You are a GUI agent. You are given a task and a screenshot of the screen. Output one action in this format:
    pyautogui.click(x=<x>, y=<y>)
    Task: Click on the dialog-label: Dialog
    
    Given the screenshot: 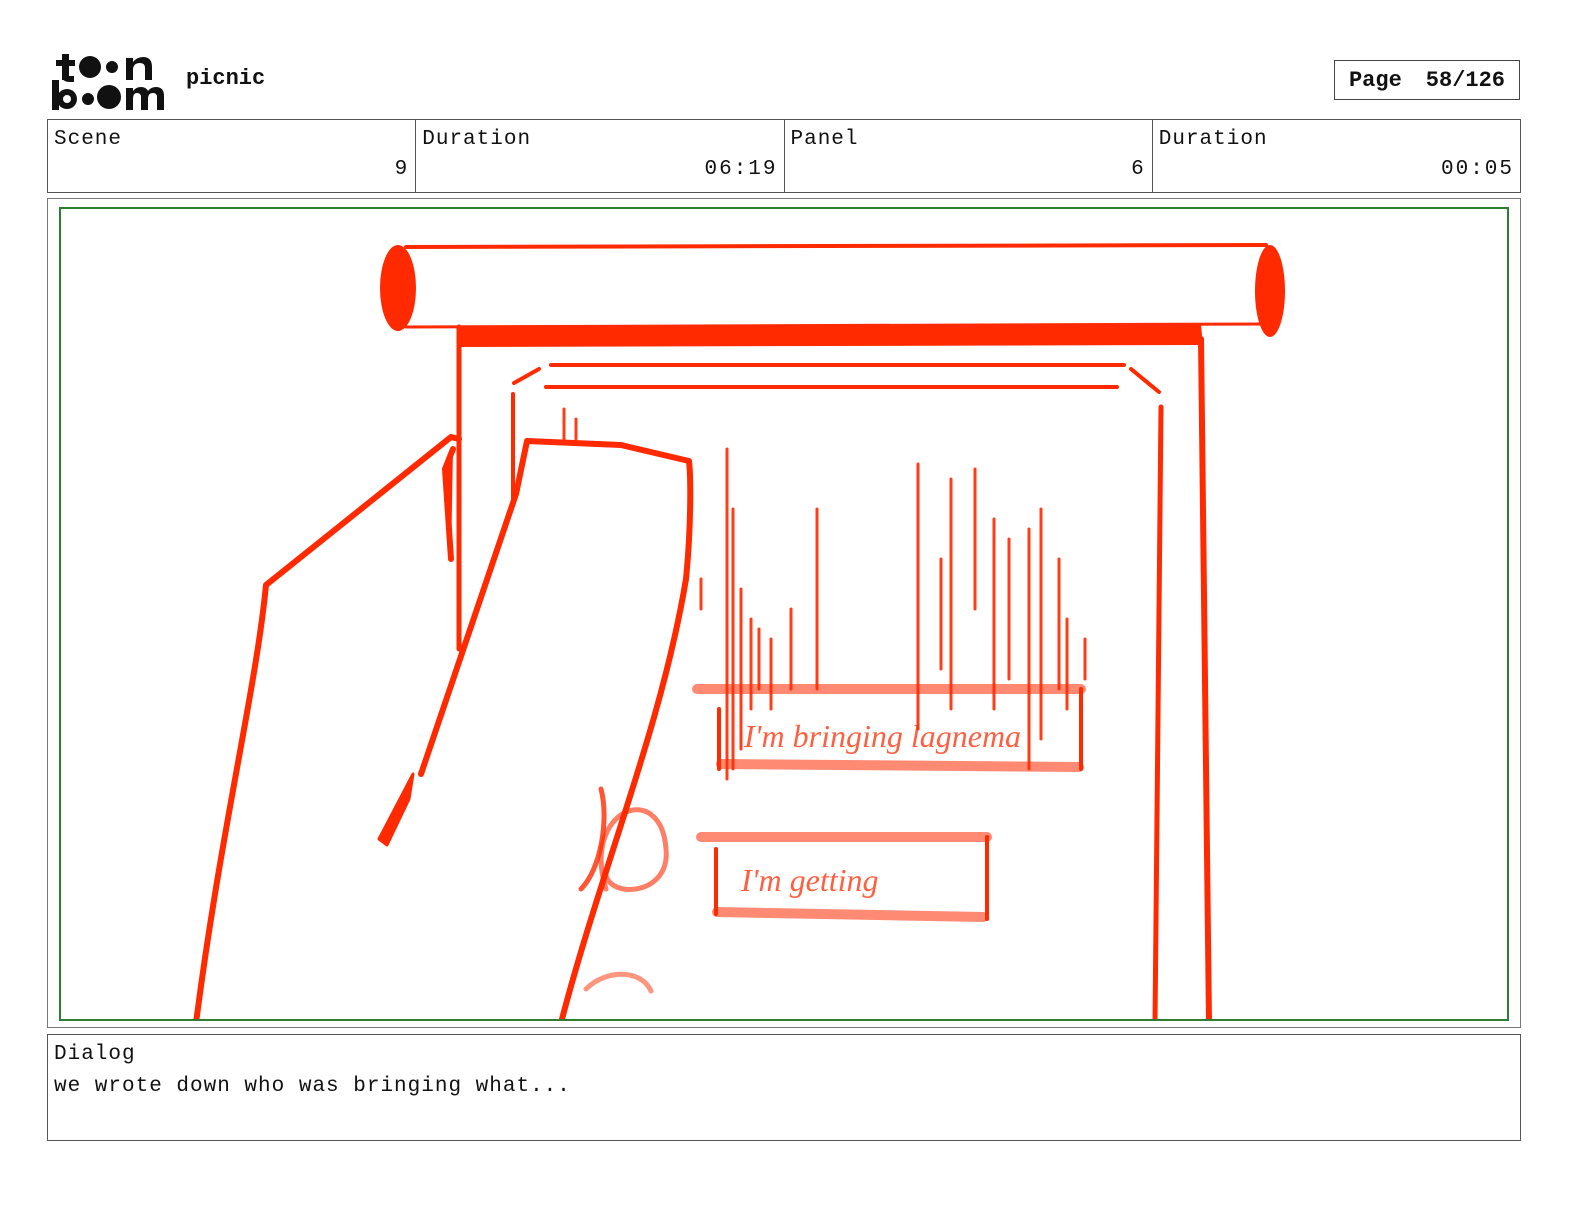 What is the action you would take?
    pyautogui.click(x=95, y=1054)
    